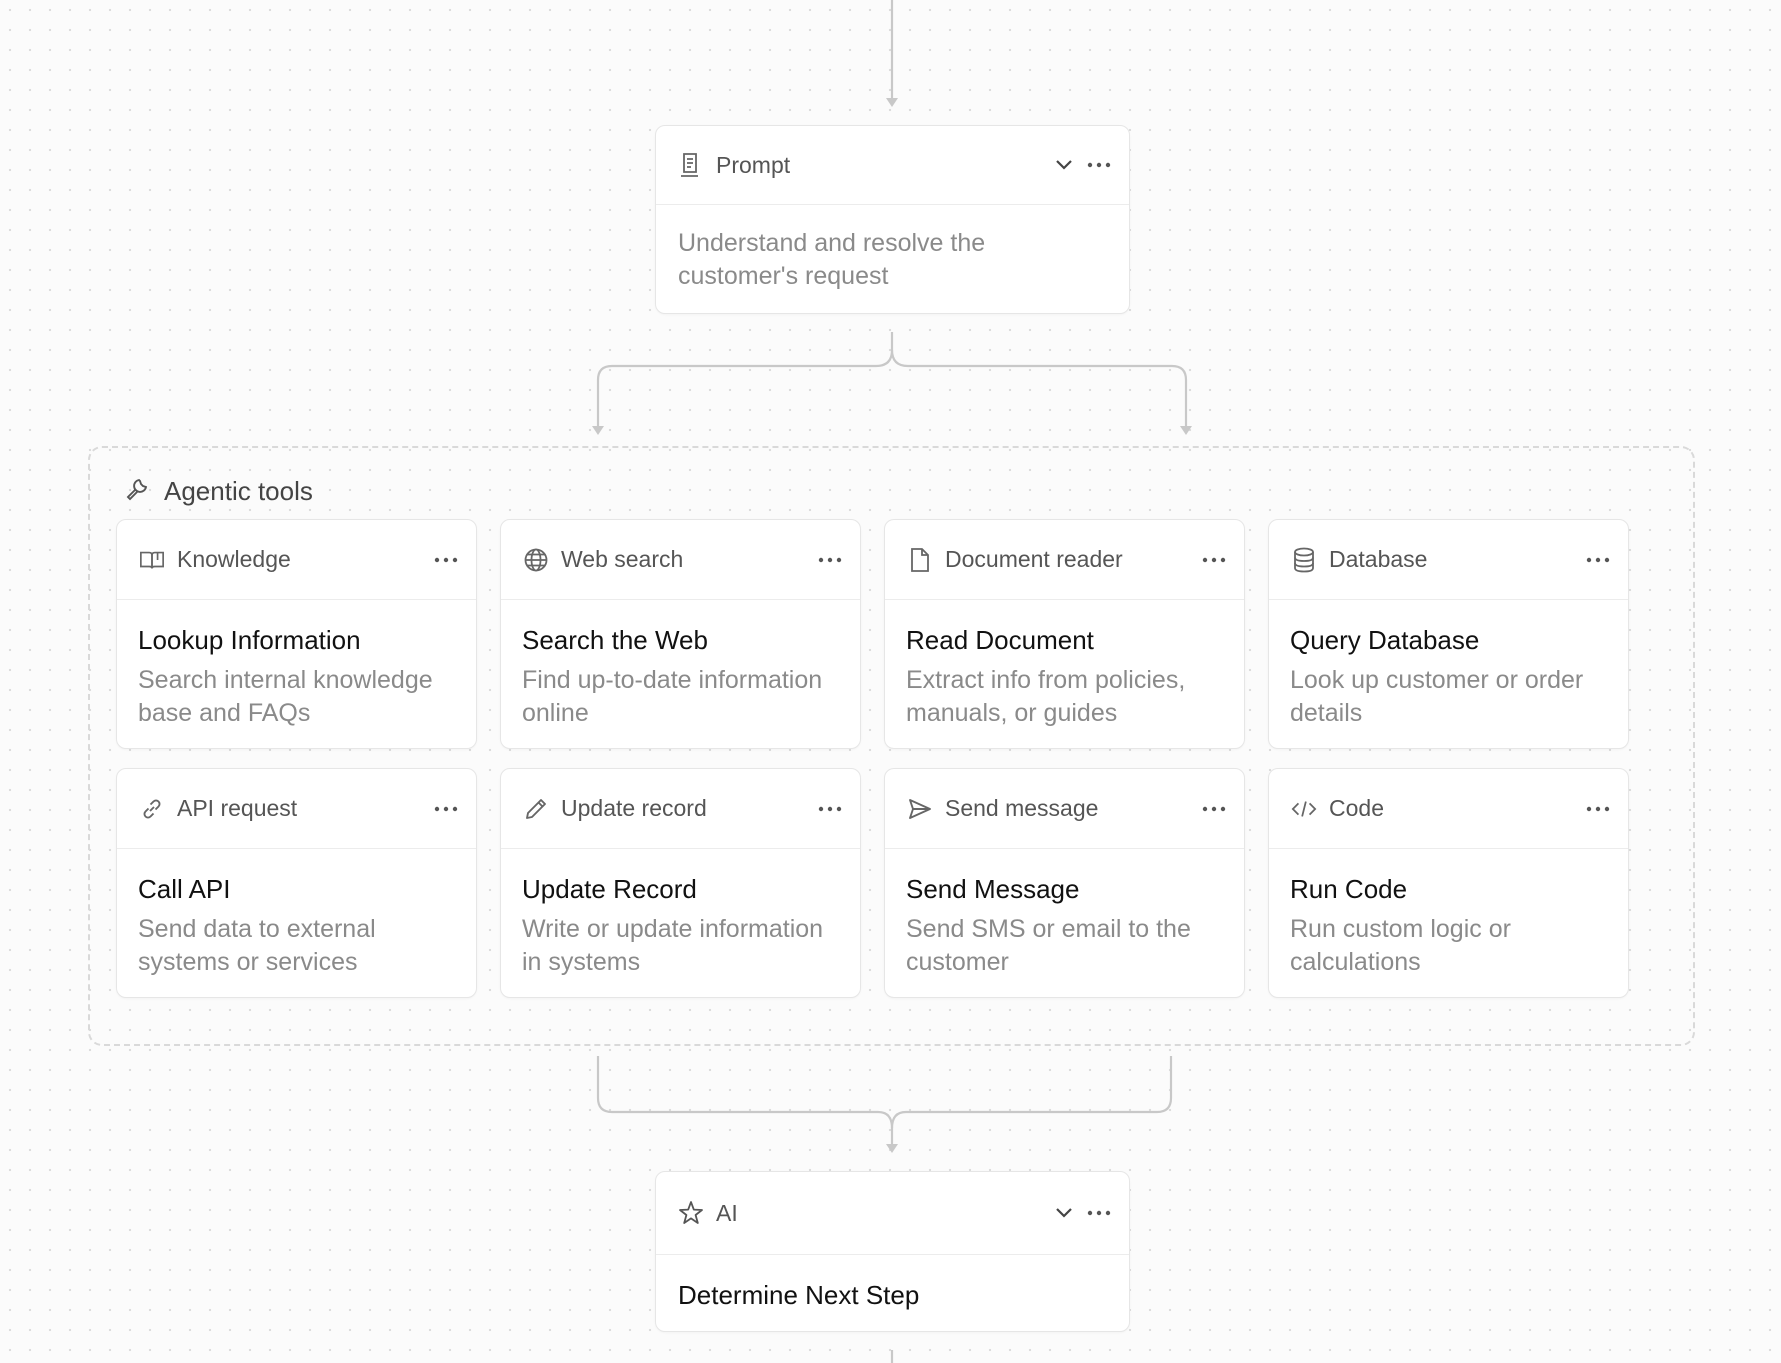 Image resolution: width=1781 pixels, height=1363 pixels. Describe the element at coordinates (1385, 640) in the screenshot. I see `tool-title: Query Database` at that location.